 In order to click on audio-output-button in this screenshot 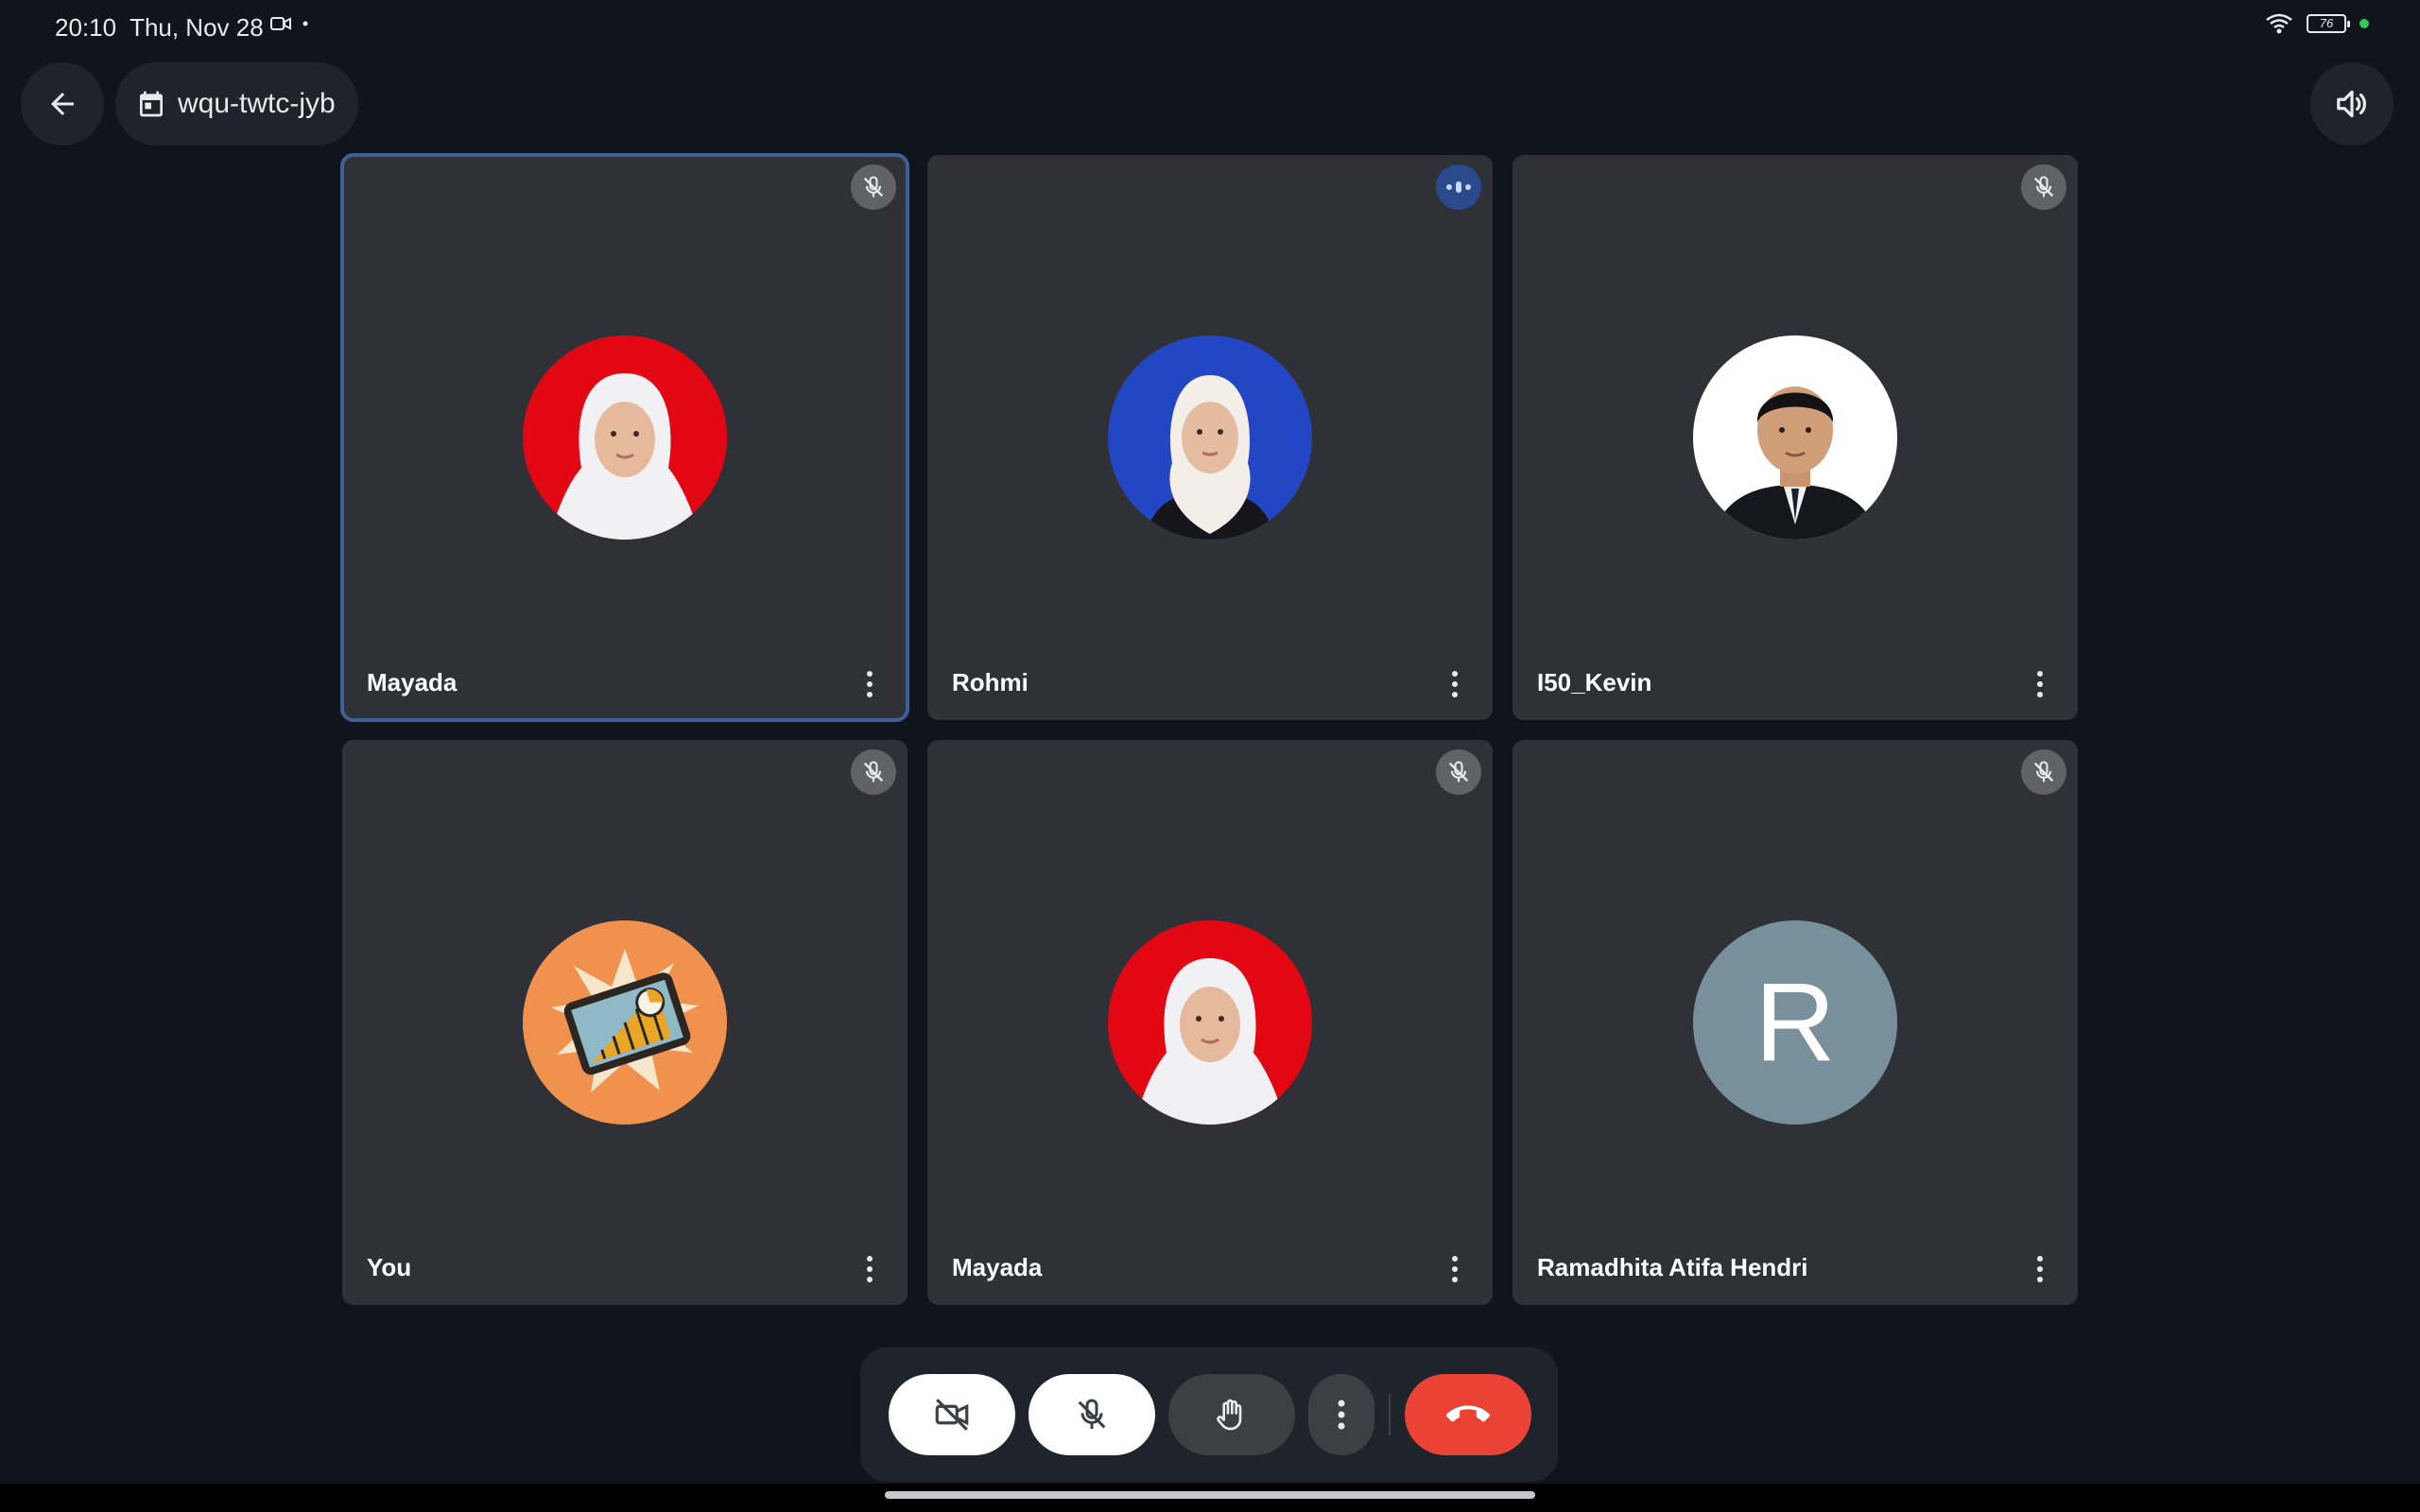, I will do `click(2352, 104)`.